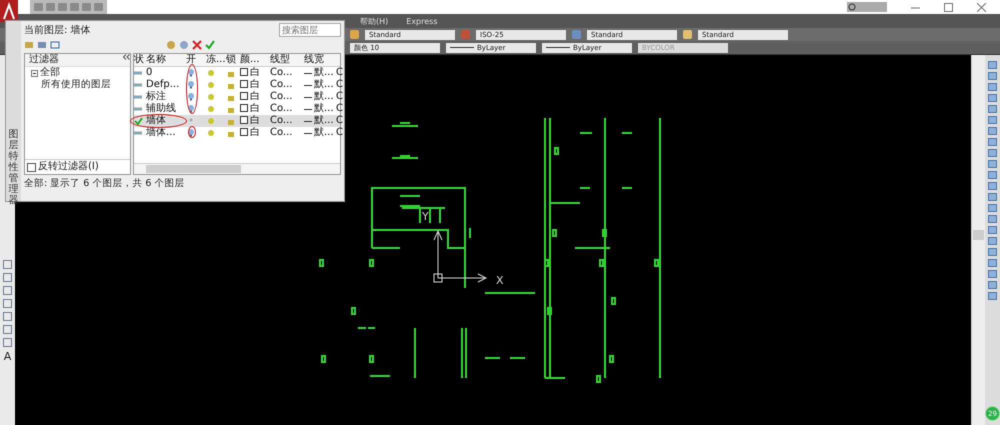 This screenshot has width=1000, height=425. I want to click on status-text: 全部: 显示了 6 个图层，共 6 个图层, so click(105, 183).